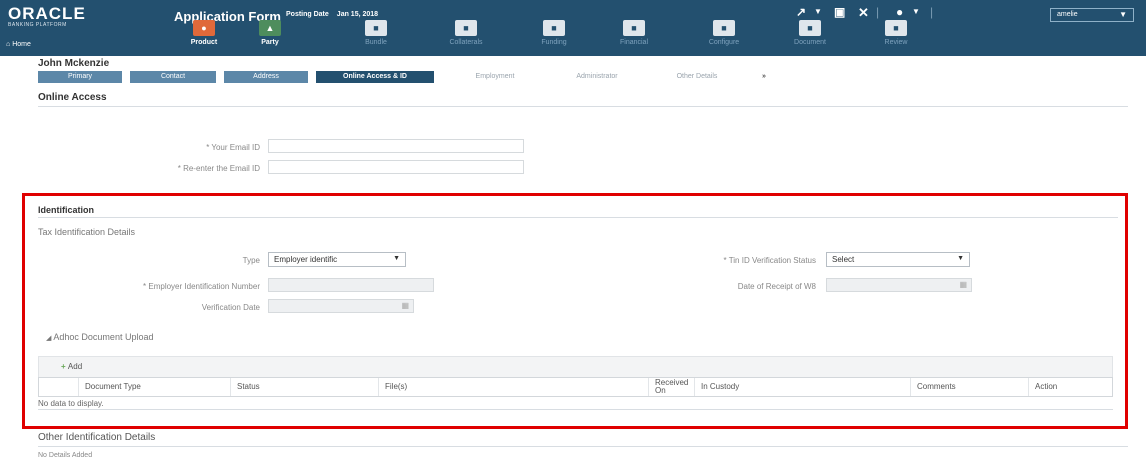 Image resolution: width=1146 pixels, height=467 pixels. What do you see at coordinates (396, 146) in the screenshot?
I see `email-input` at bounding box center [396, 146].